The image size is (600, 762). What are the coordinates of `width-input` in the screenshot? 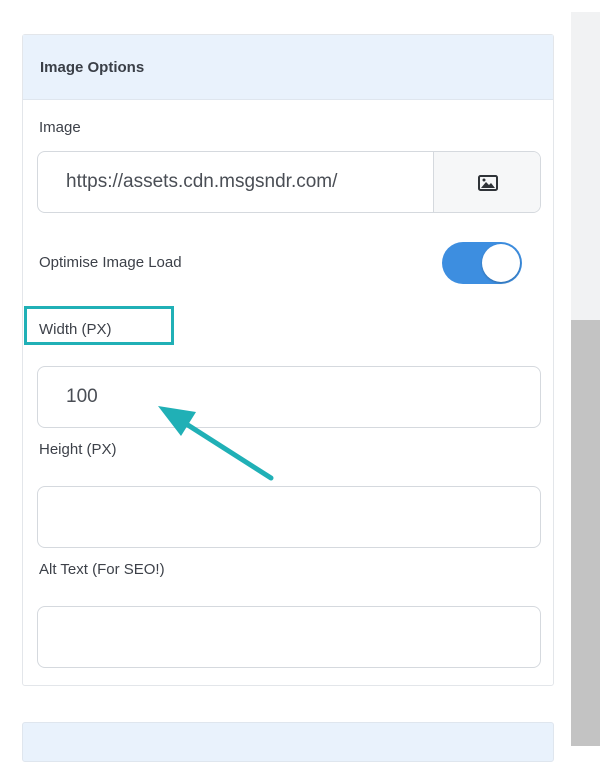 It's located at (289, 397).